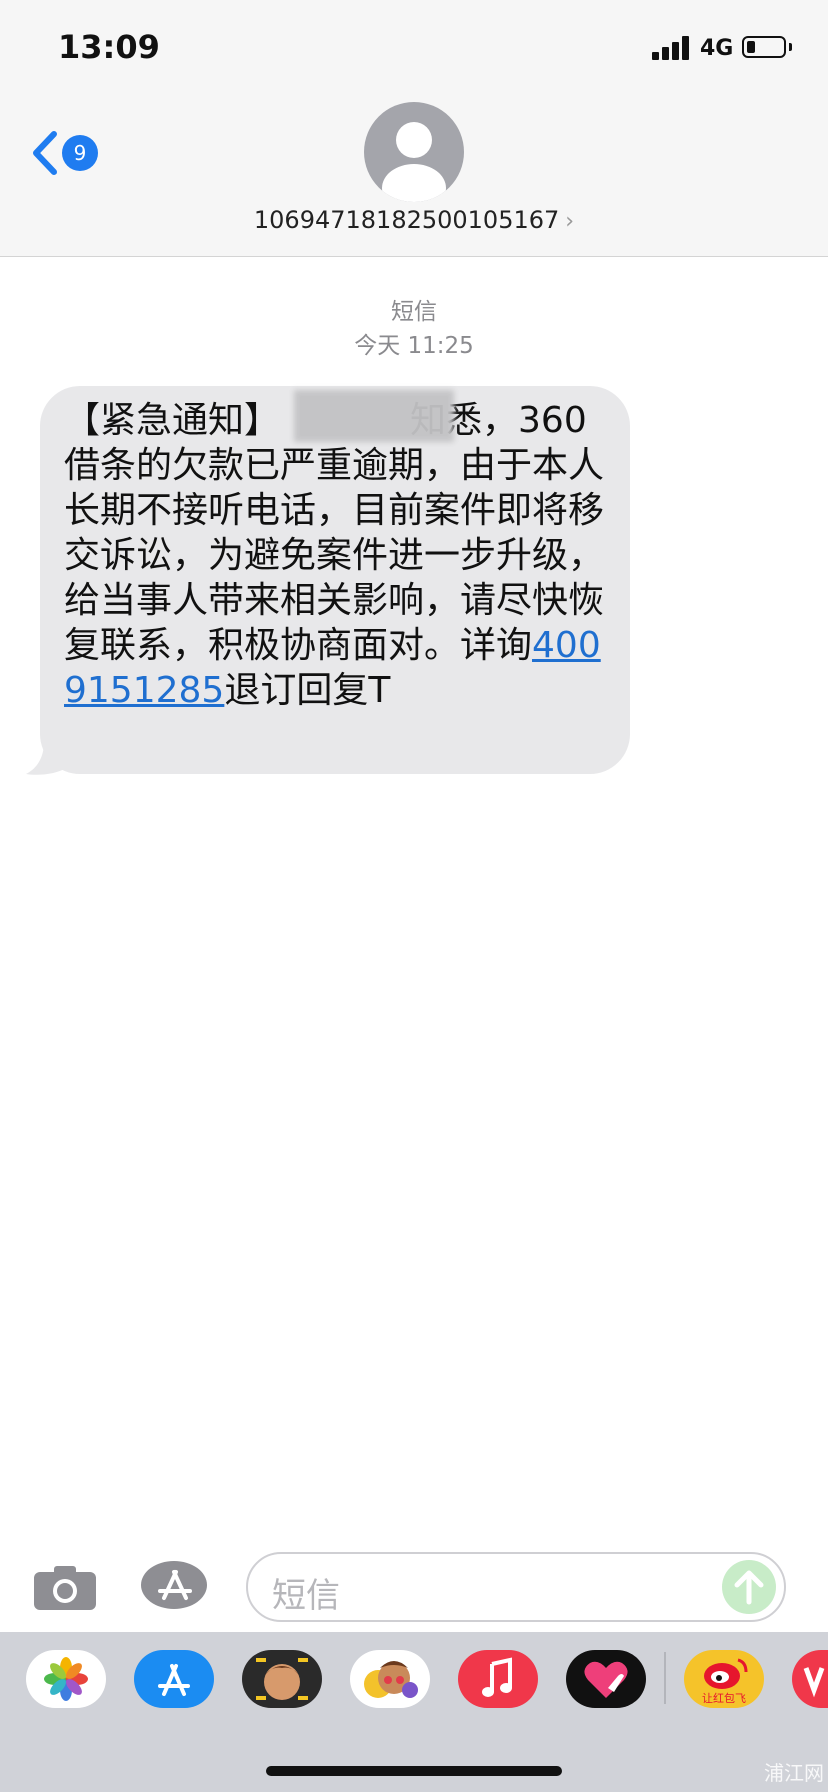 The height and width of the screenshot is (1792, 828). What do you see at coordinates (724, 1698) in the screenshot?
I see `weibo-app-label: 让红包飞` at bounding box center [724, 1698].